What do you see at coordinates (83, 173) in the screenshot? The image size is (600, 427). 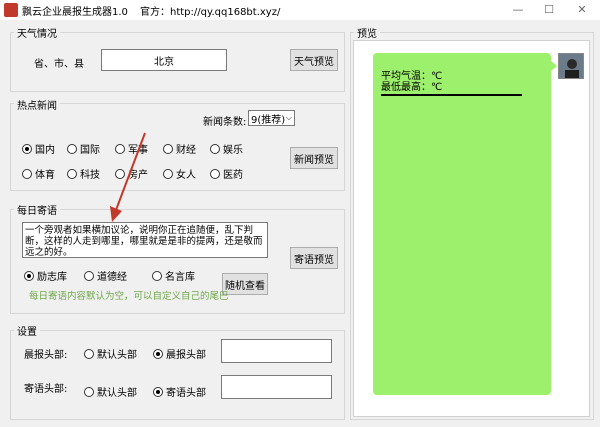 I see `news-category-tech: 科技` at bounding box center [83, 173].